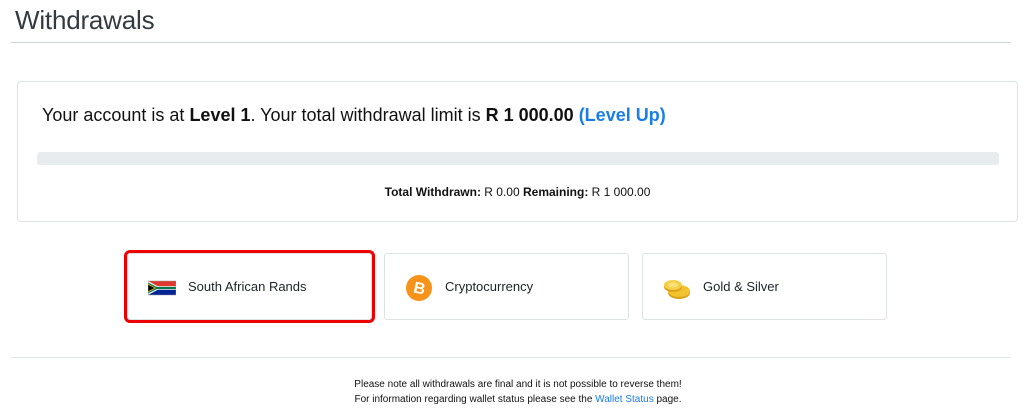 Image resolution: width=1036 pixels, height=418 pixels. What do you see at coordinates (555, 192) in the screenshot?
I see `remaining-label: Remaining:` at bounding box center [555, 192].